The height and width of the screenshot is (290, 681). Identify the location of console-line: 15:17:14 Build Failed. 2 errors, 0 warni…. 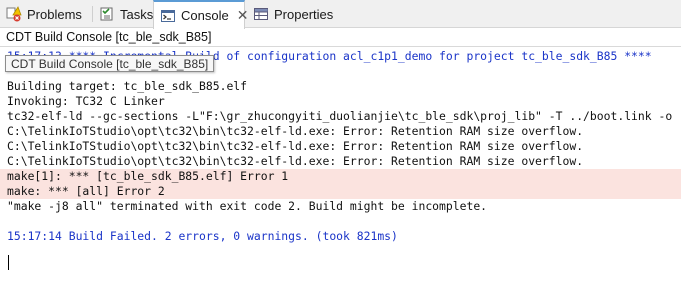
(202, 236).